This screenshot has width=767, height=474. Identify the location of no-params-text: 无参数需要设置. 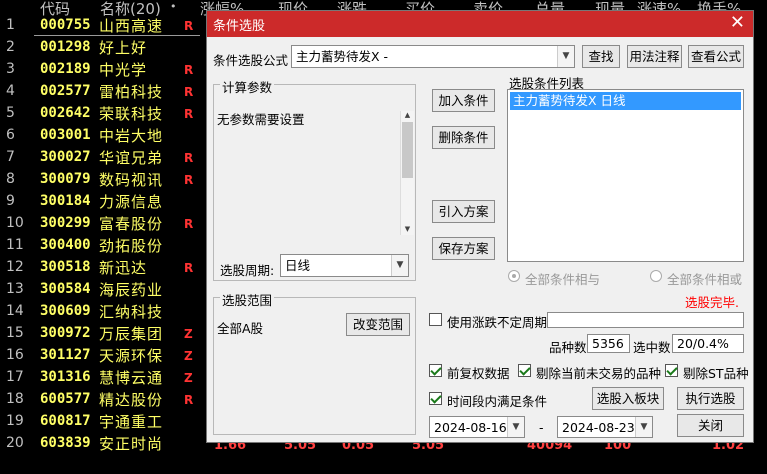
(261, 119).